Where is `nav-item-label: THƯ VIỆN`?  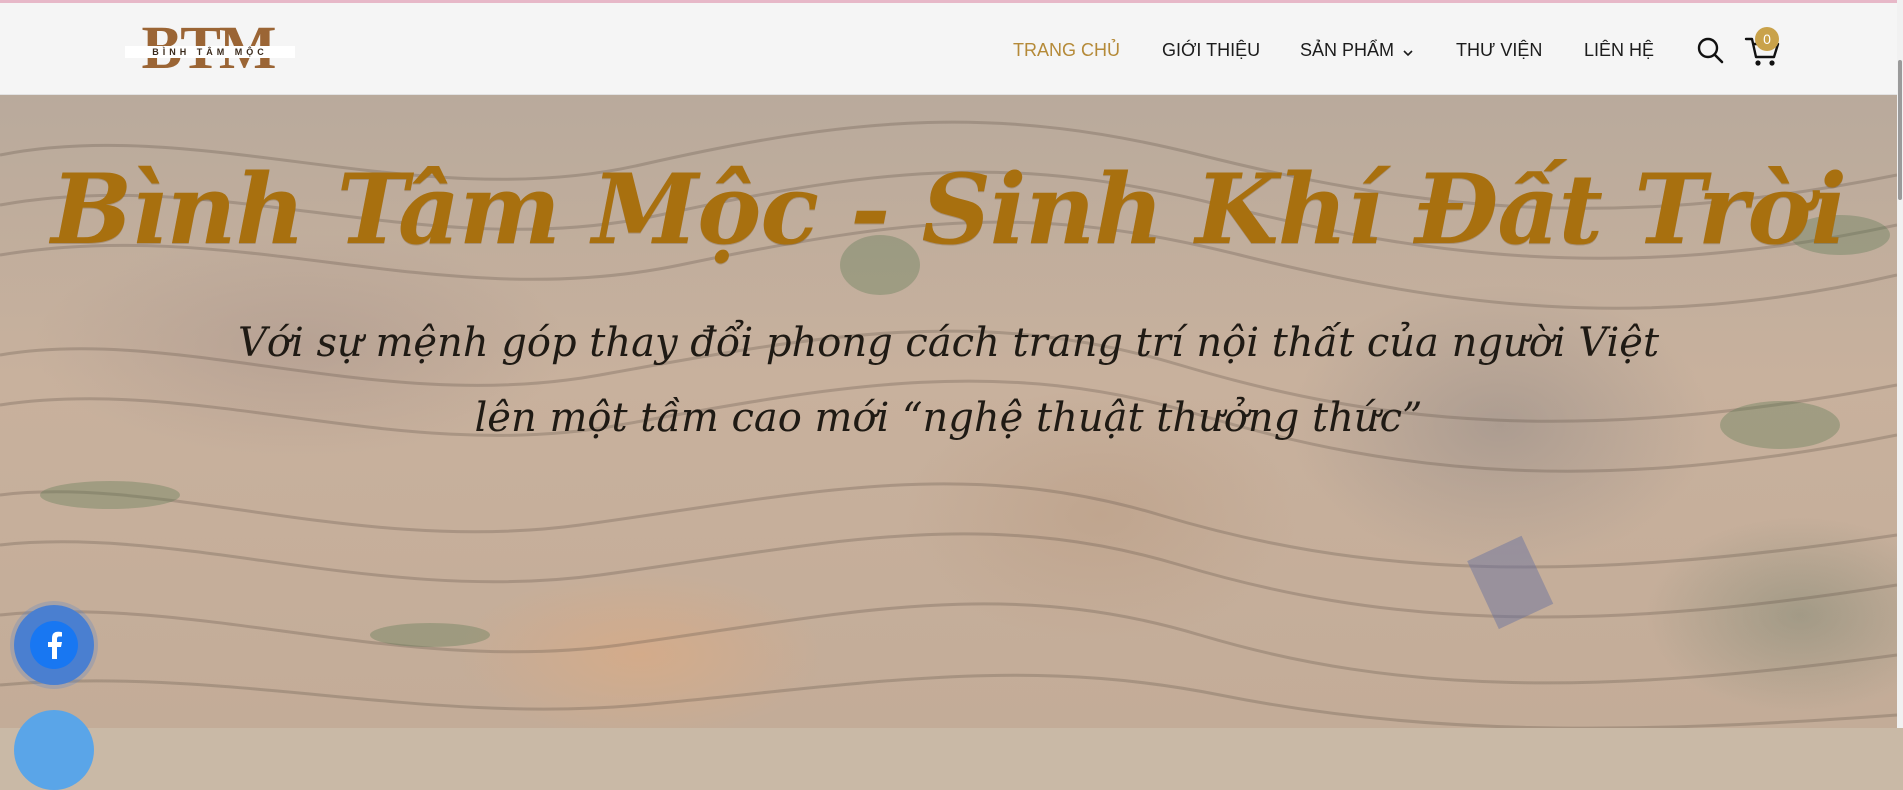 nav-item-label: THƯ VIỆN is located at coordinates (1499, 50).